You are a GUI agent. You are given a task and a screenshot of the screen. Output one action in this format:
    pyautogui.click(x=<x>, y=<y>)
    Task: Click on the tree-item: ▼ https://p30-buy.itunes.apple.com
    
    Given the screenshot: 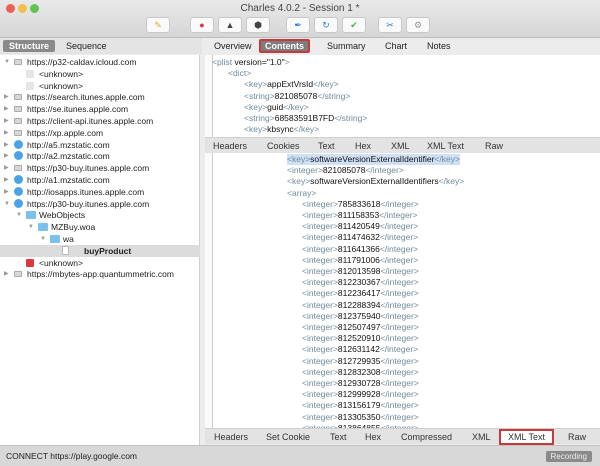 What is the action you would take?
    pyautogui.click(x=100, y=204)
    